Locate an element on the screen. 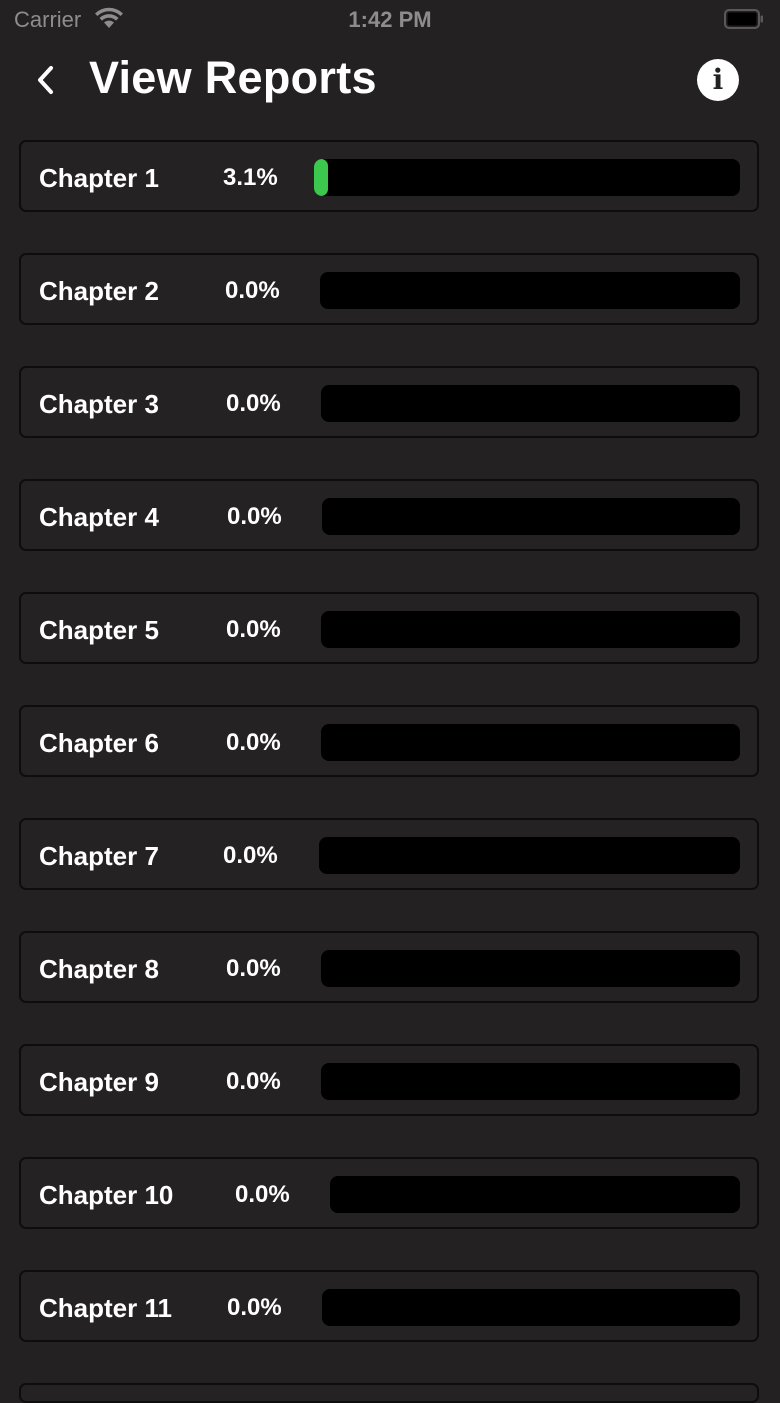 This screenshot has height=1403, width=780. chapter-row: Chapter 9 0.0% is located at coordinates (389, 1080).